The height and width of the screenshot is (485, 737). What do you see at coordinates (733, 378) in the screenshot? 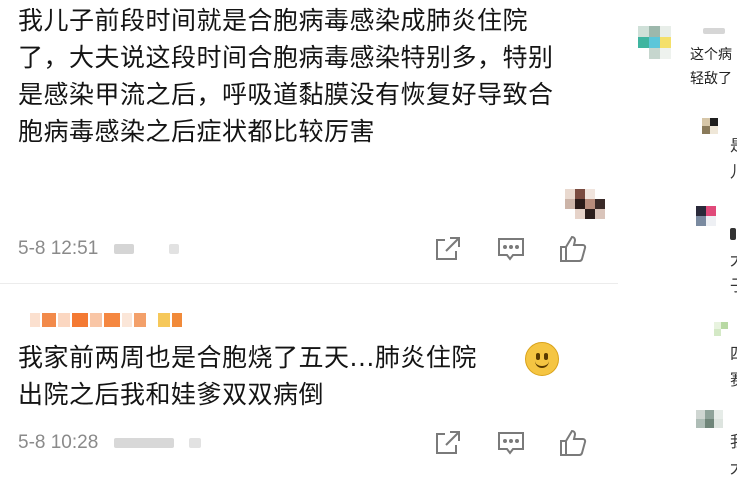
I see `reply-text: 赛` at bounding box center [733, 378].